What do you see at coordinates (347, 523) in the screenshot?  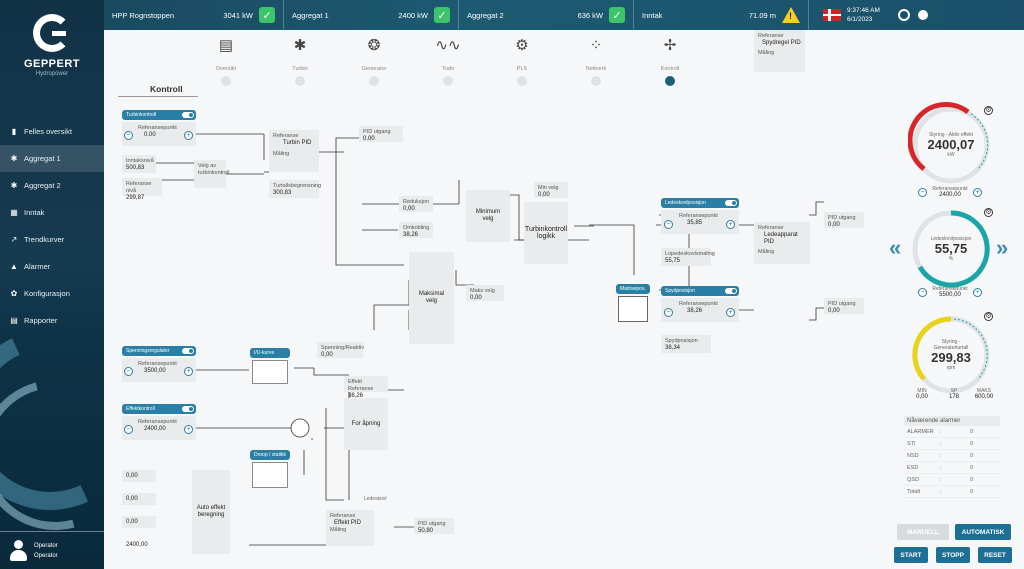 I see `pid-name: Effekt PID` at bounding box center [347, 523].